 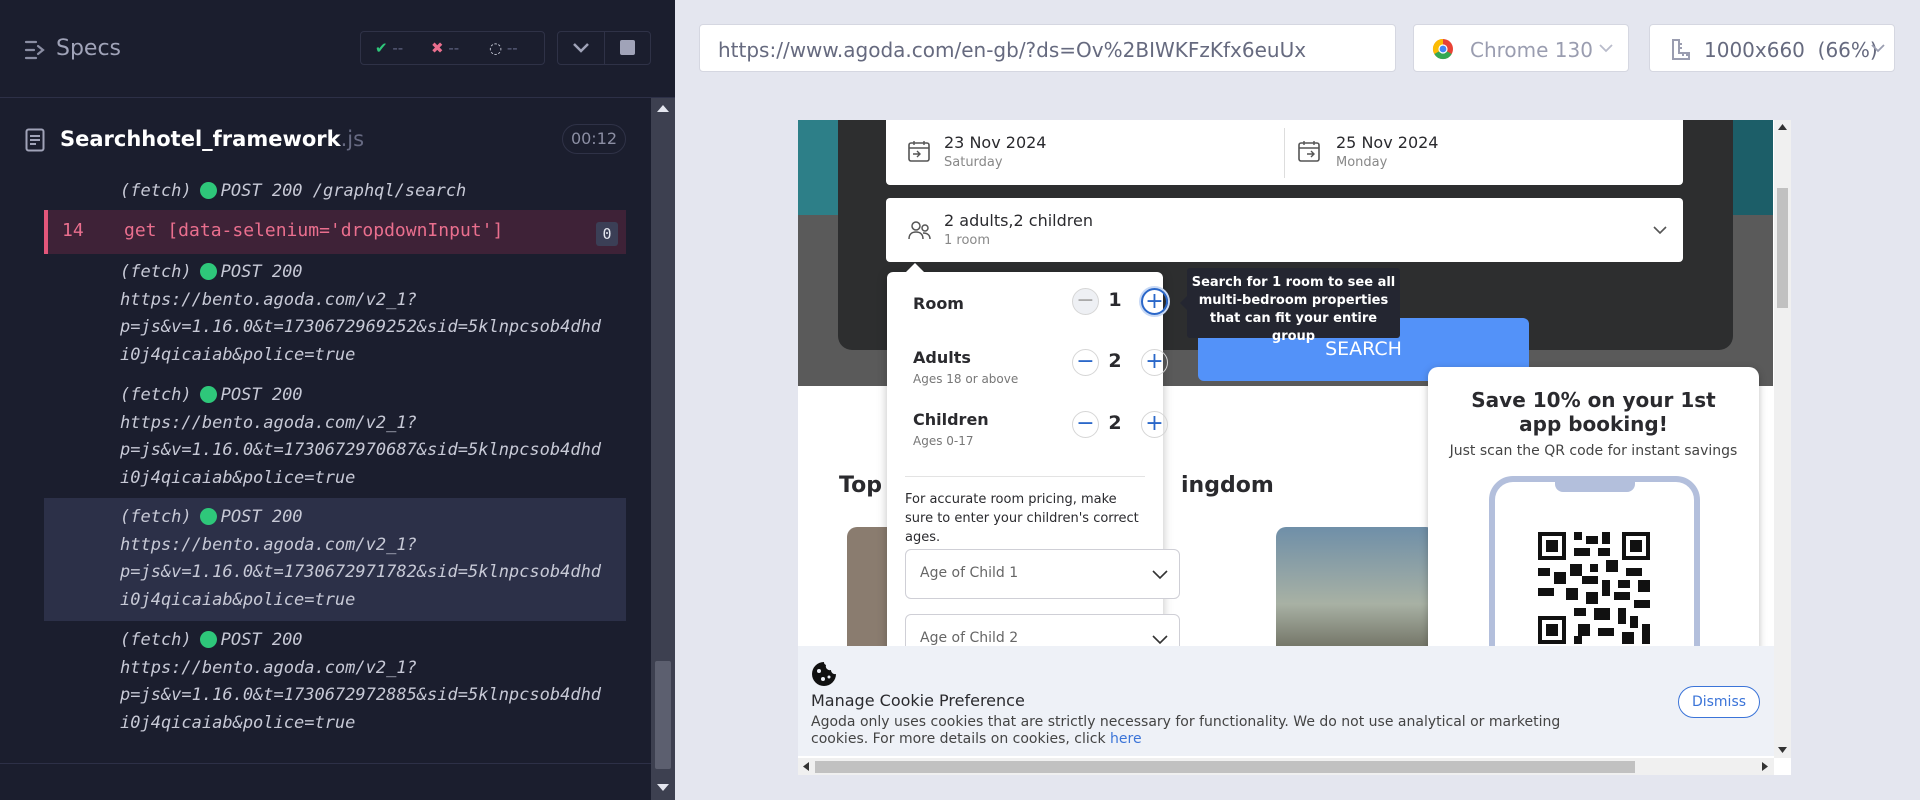 What do you see at coordinates (1227, 485) in the screenshot?
I see `section-heading-end: ingdom` at bounding box center [1227, 485].